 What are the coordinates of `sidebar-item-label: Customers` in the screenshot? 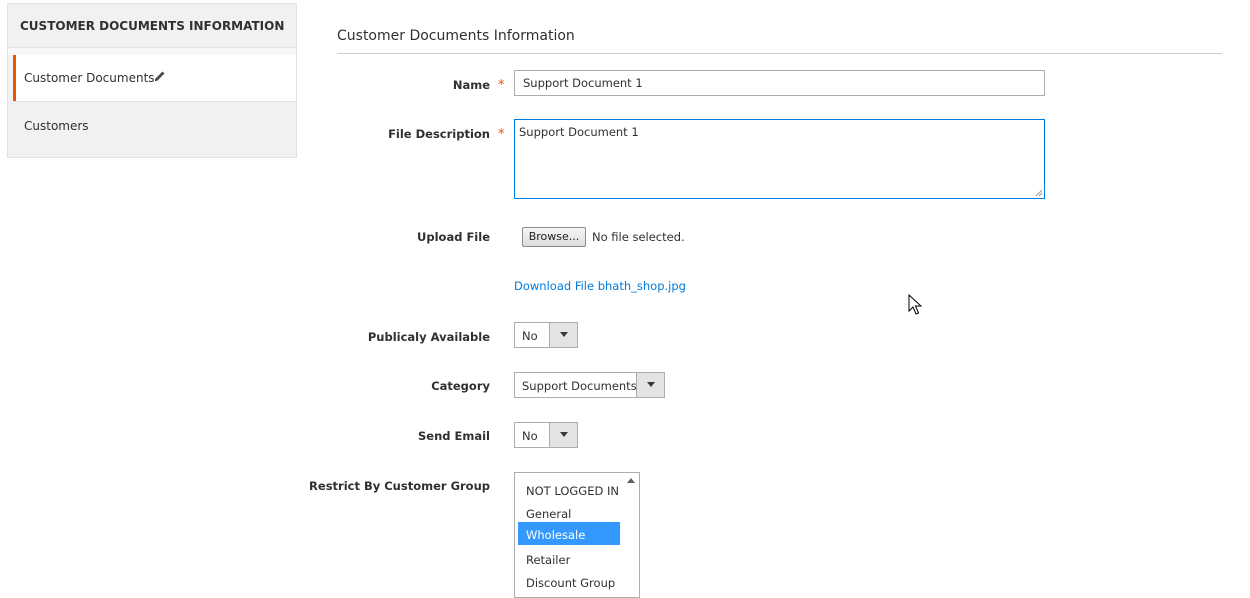 It's located at (56, 126).